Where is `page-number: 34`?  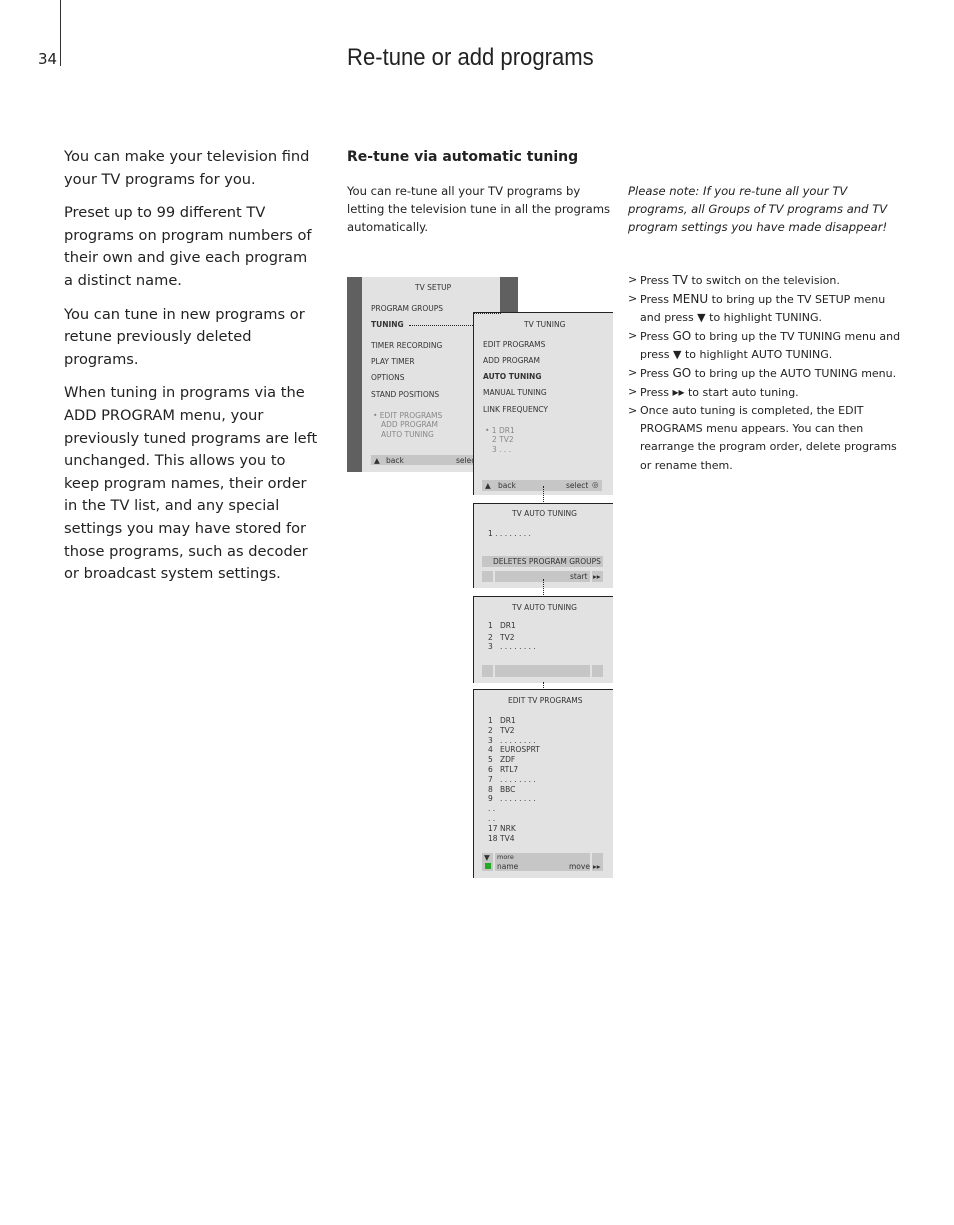 page-number: 34 is located at coordinates (48, 59).